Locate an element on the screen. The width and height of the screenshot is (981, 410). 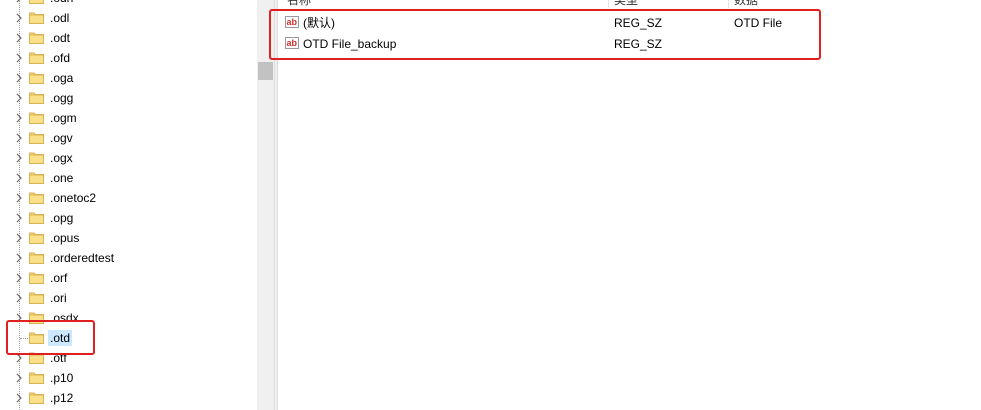
tree-item: .ogm is located at coordinates (128, 118).